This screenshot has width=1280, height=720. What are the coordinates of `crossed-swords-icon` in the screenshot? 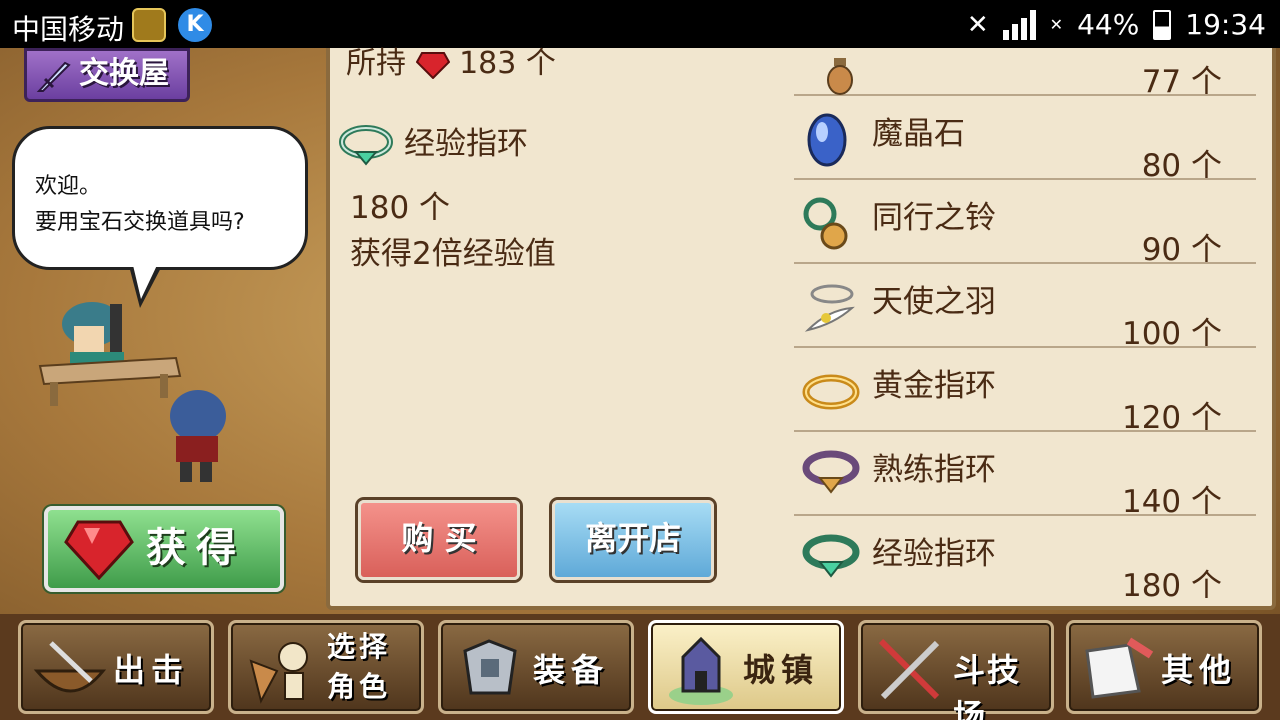 It's located at (909, 669).